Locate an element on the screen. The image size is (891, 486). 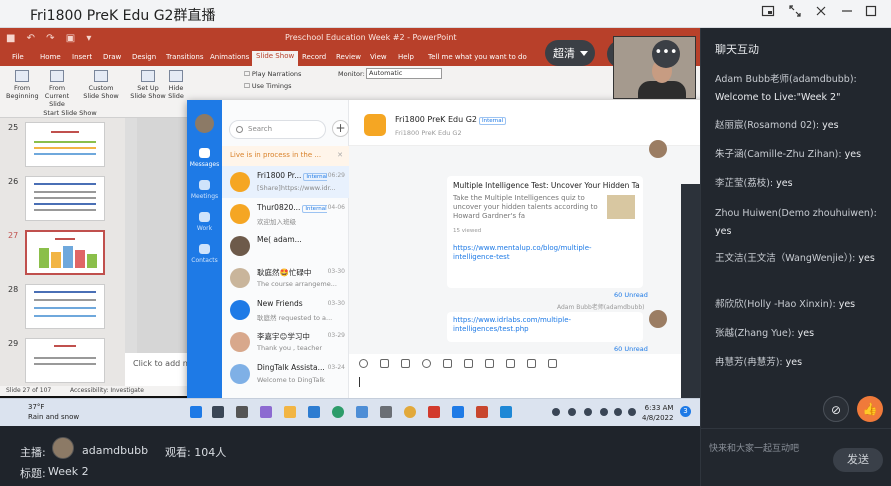
word-icon is located at coordinates (314, 412).